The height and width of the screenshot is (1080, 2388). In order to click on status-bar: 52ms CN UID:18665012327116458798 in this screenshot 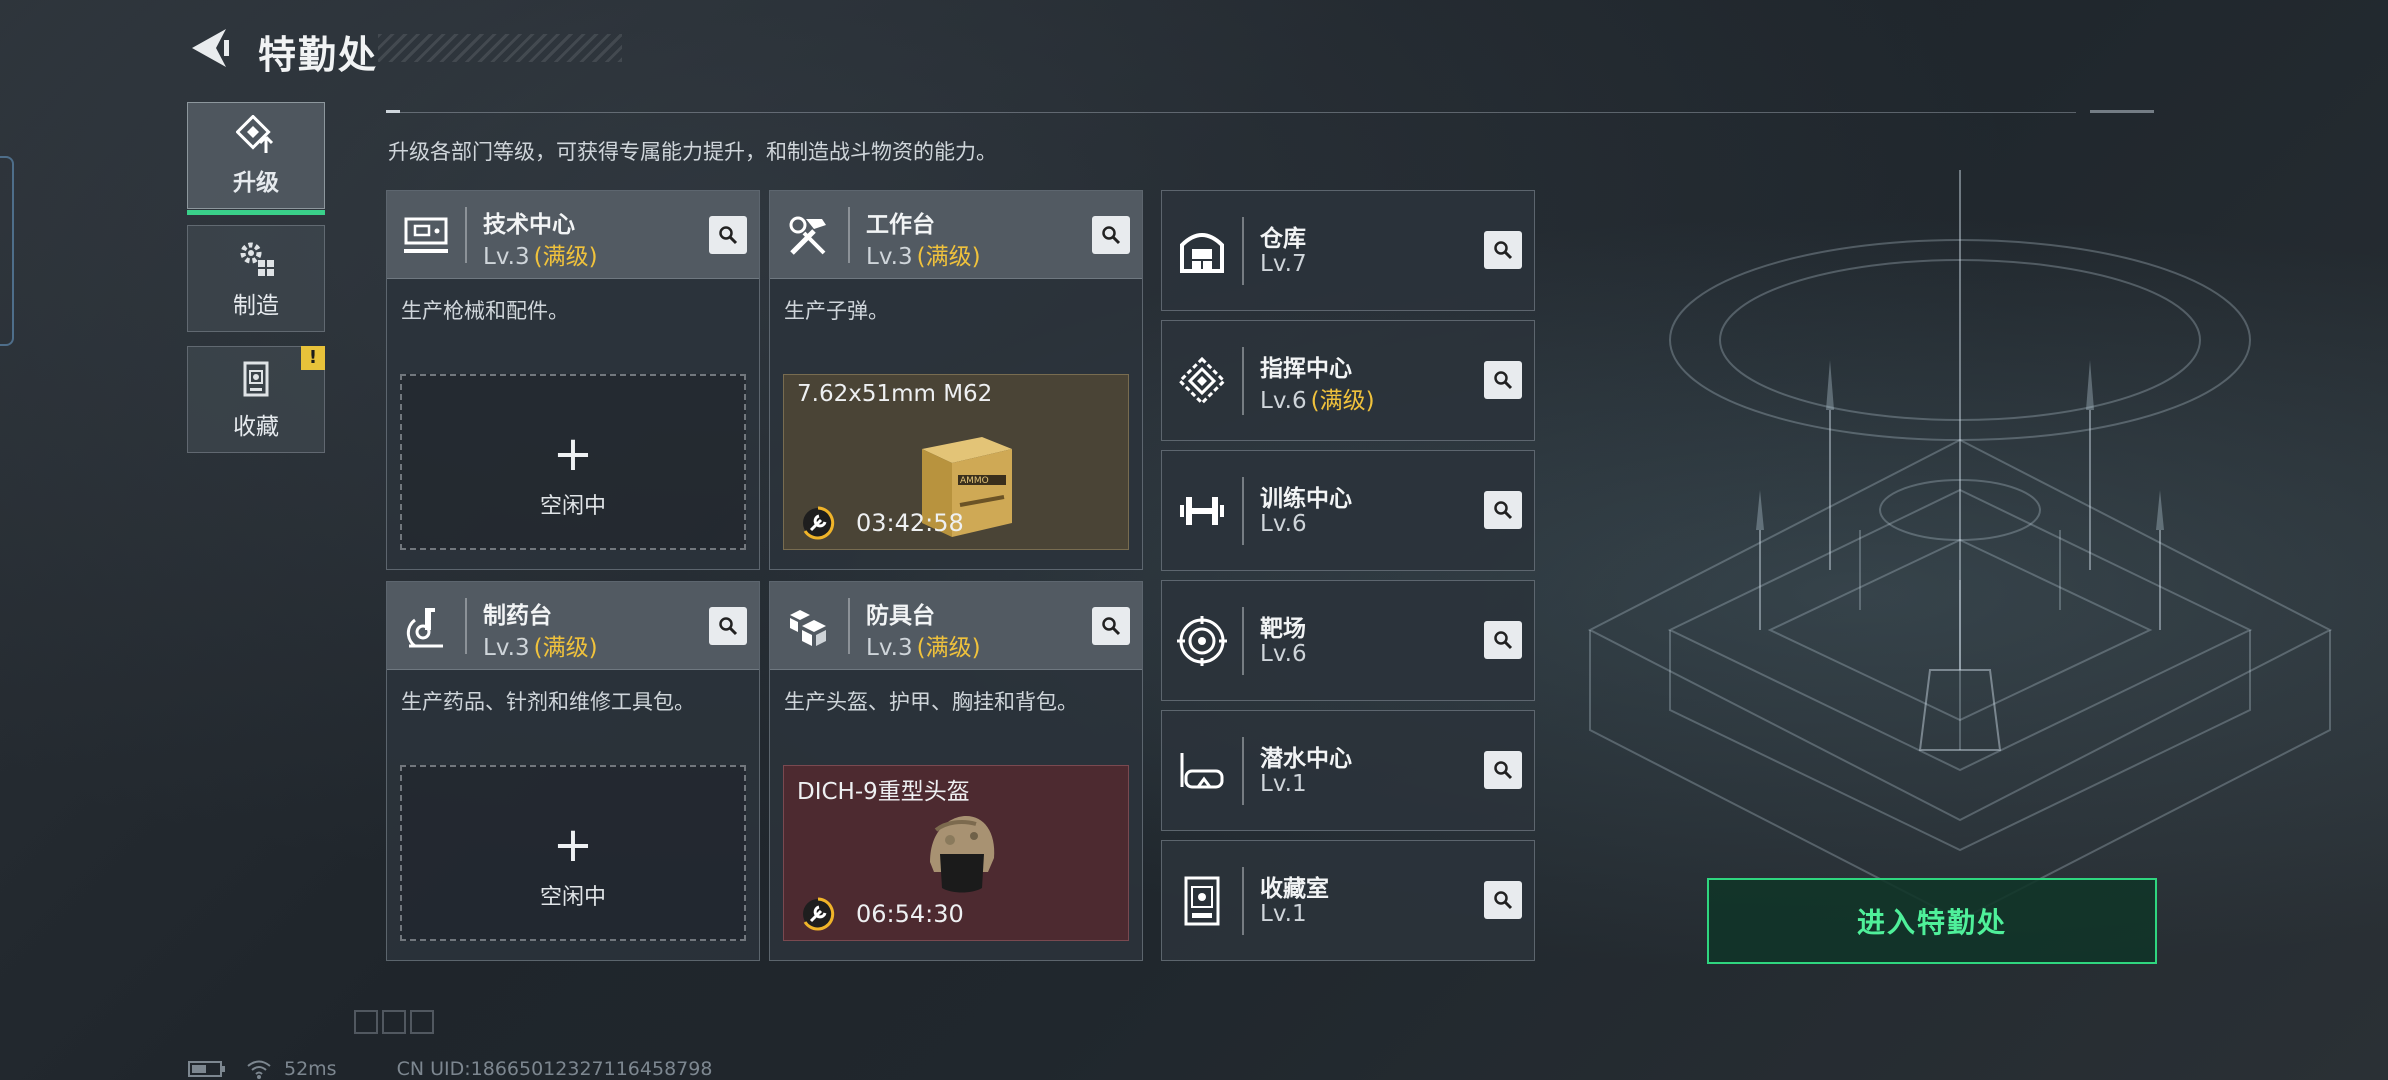, I will do `click(450, 1069)`.